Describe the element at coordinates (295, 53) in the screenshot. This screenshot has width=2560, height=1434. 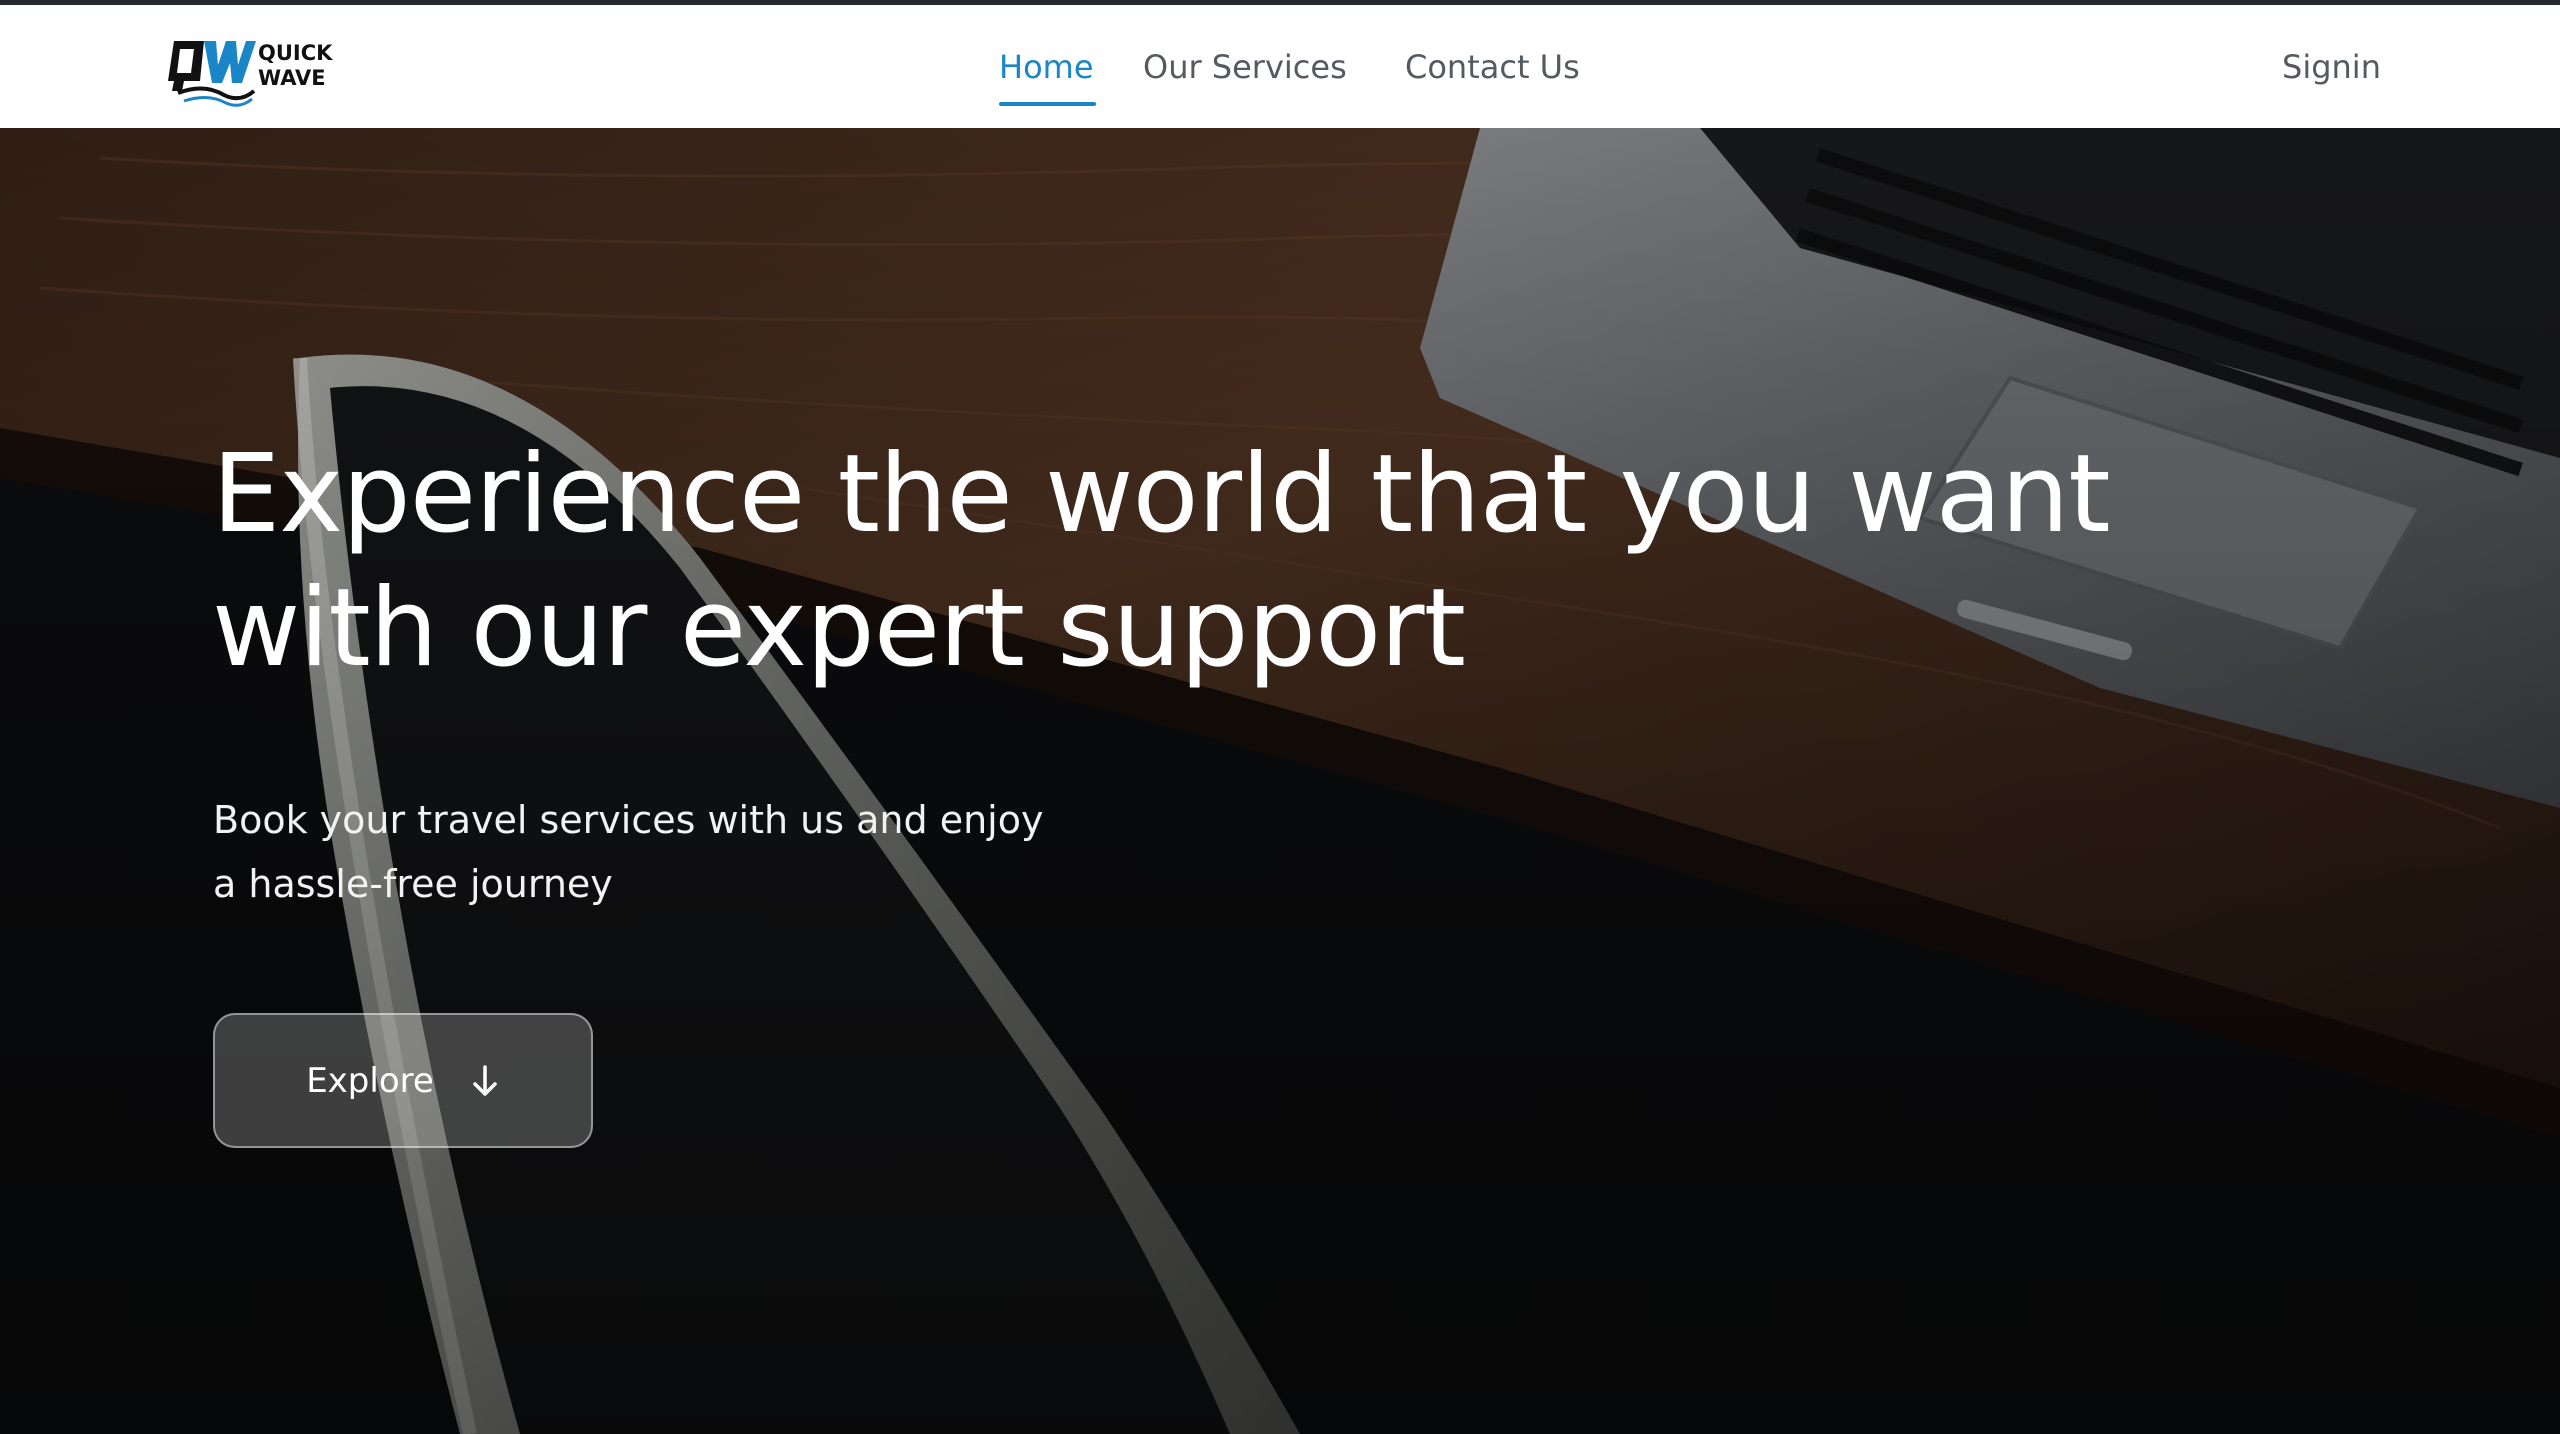
I see `brand-name-line1: QUICK` at that location.